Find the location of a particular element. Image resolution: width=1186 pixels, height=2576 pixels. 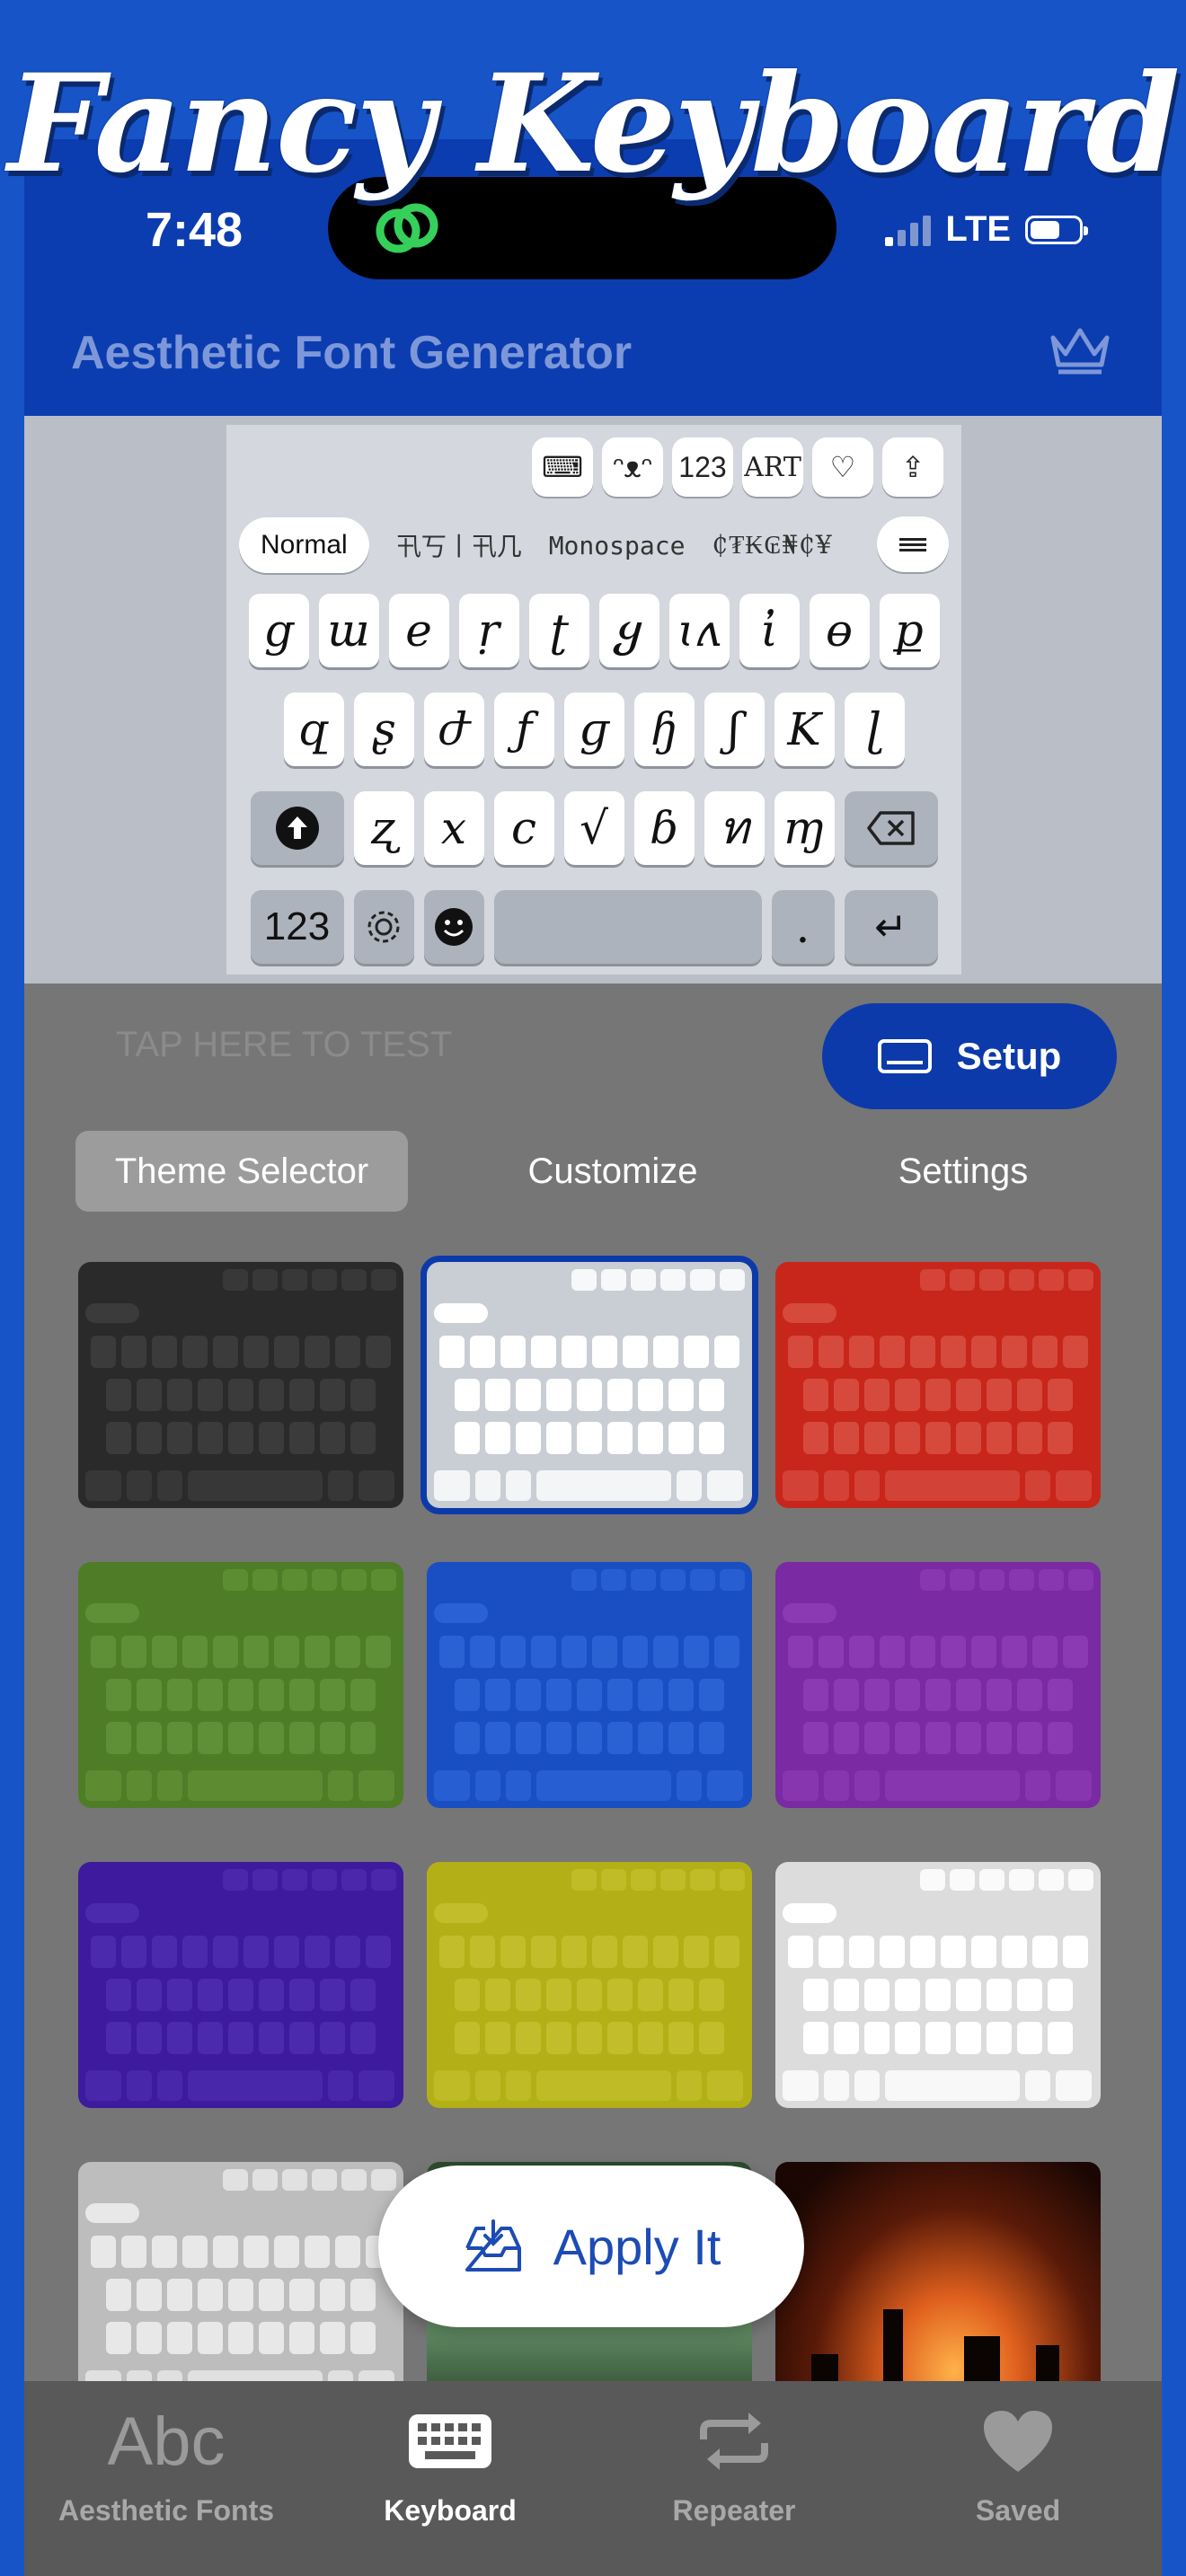

tabbar-aesthetic-fonts: Abc Aesthetic Fonts is located at coordinates (166, 2464).